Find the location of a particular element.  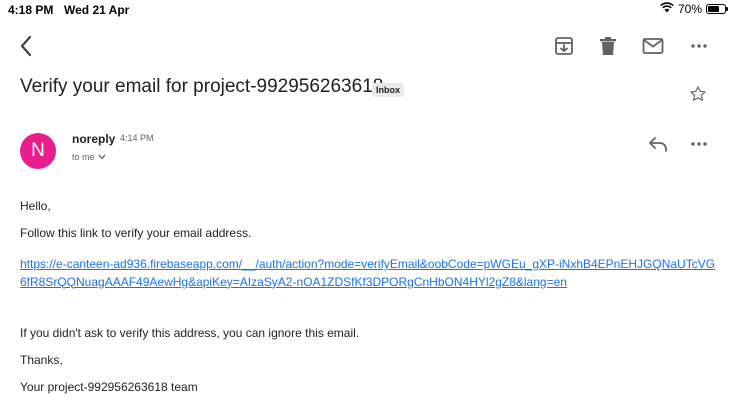

reply-icon is located at coordinates (658, 144).